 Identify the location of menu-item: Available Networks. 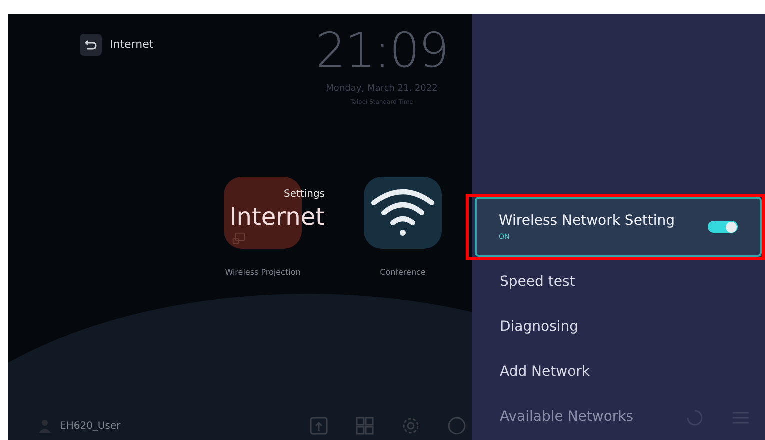
(618, 417).